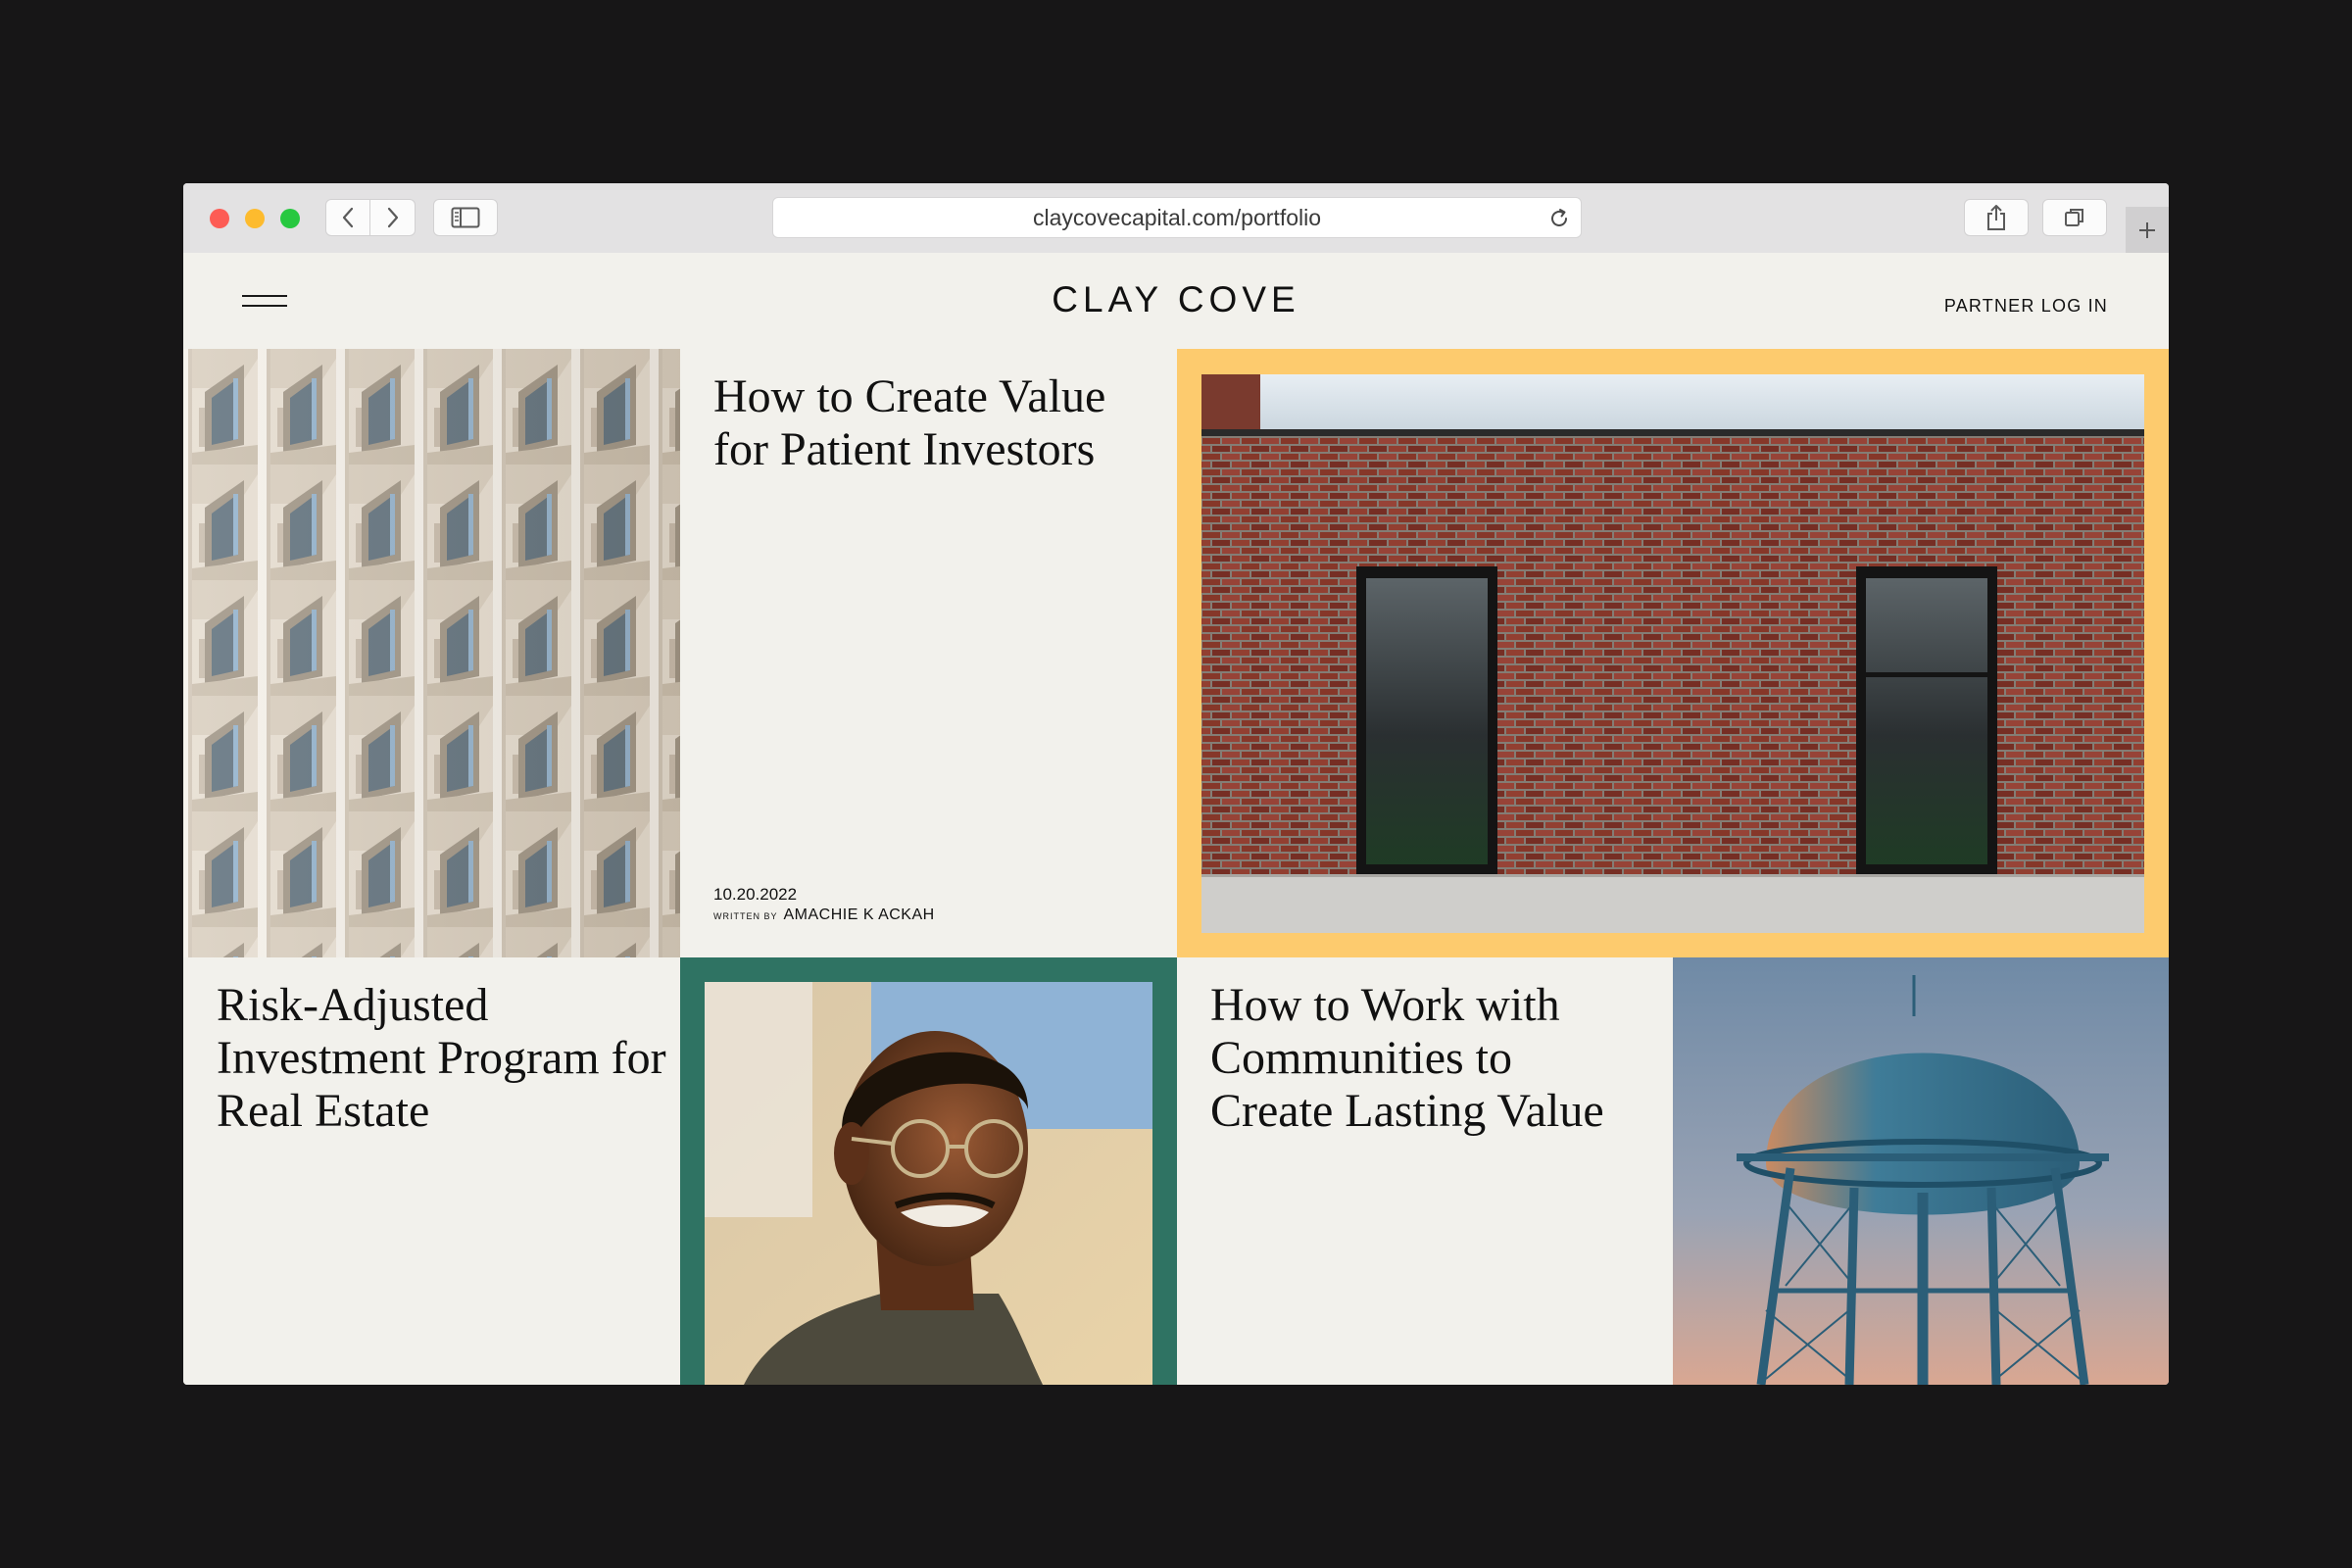 Image resolution: width=2352 pixels, height=1568 pixels. I want to click on address-bar: claycovecapital.com/portfolio, so click(1177, 217).